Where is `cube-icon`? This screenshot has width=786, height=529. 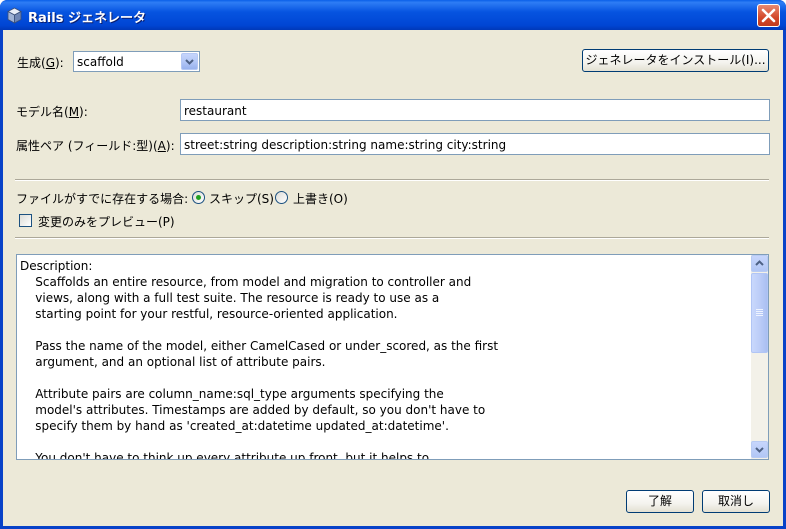
cube-icon is located at coordinates (14, 15).